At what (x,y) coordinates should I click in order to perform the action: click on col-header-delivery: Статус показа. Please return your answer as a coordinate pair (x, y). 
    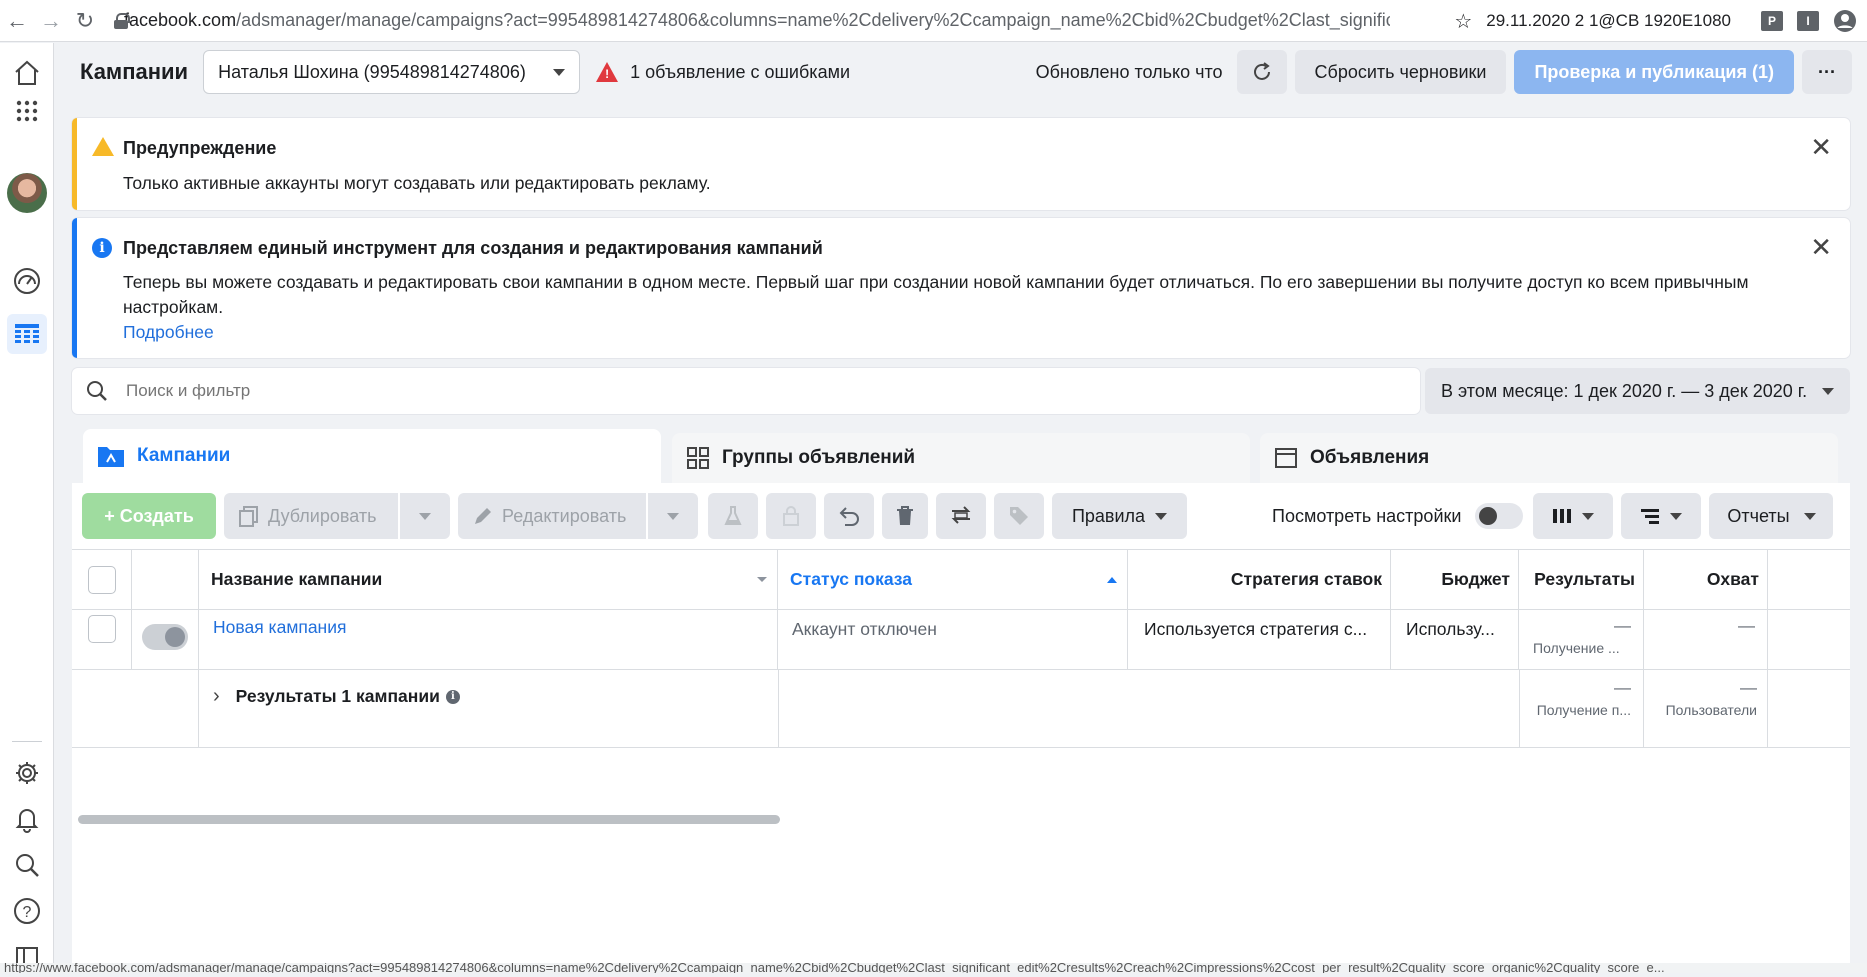
    Looking at the image, I should click on (953, 579).